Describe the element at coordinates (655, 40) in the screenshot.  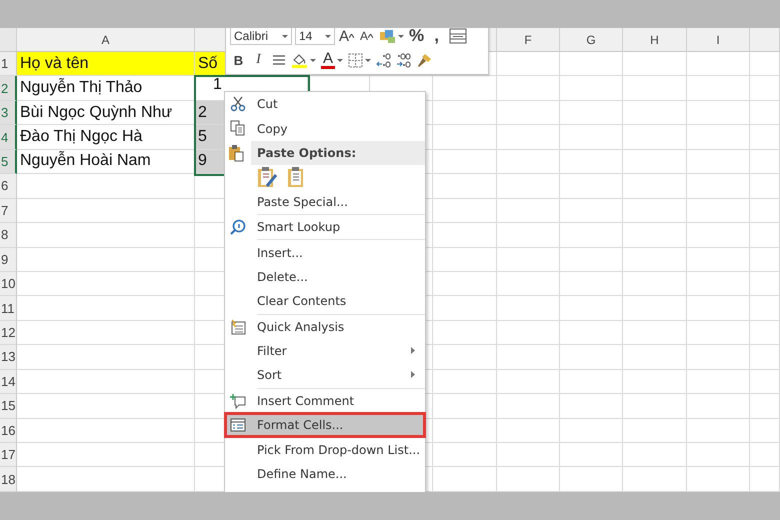
I see `column-header: H` at that location.